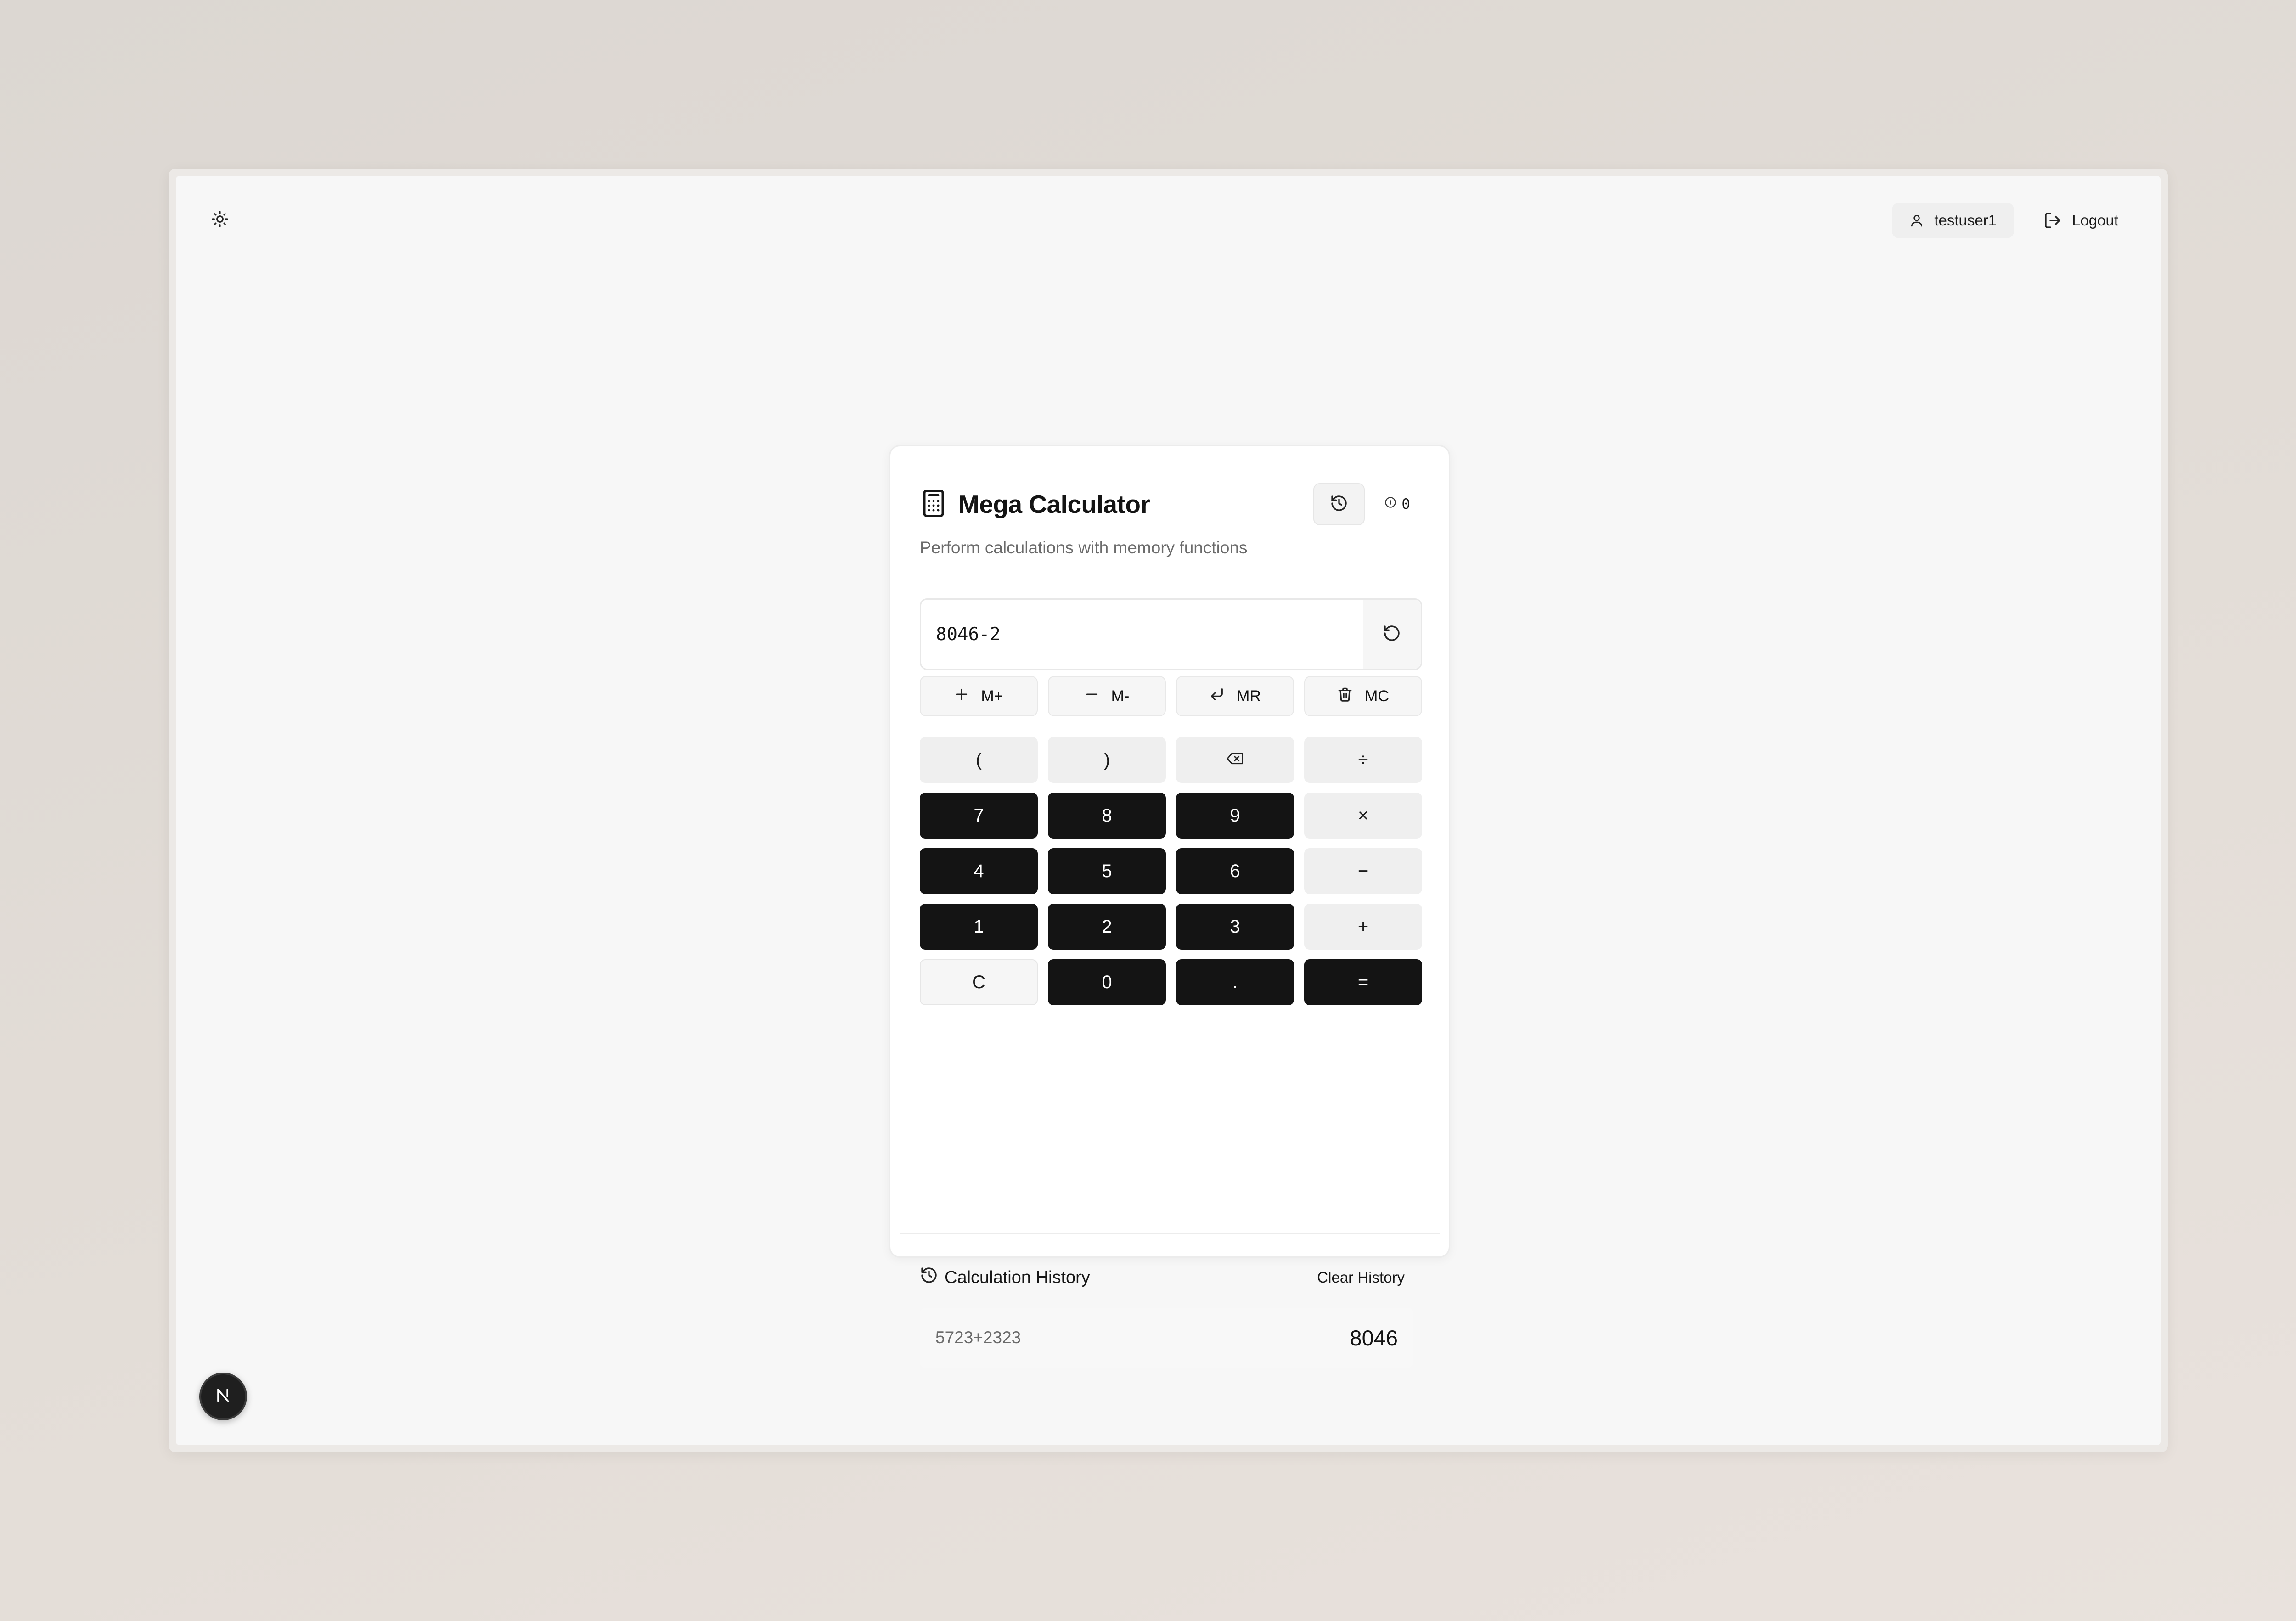 Image resolution: width=2296 pixels, height=1621 pixels. I want to click on expression-input, so click(1171, 634).